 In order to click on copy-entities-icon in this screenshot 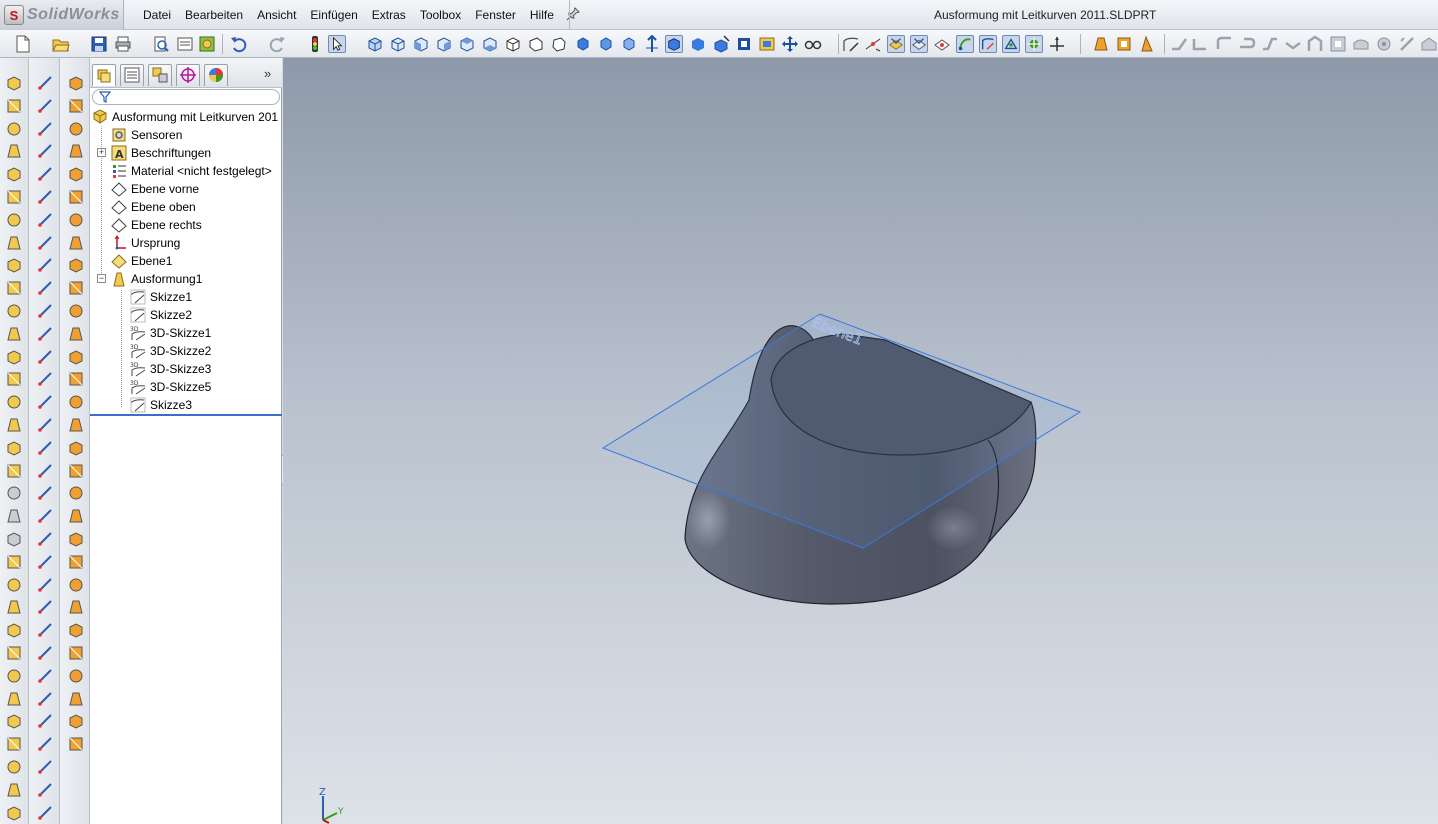, I will do `click(45, 653)`.